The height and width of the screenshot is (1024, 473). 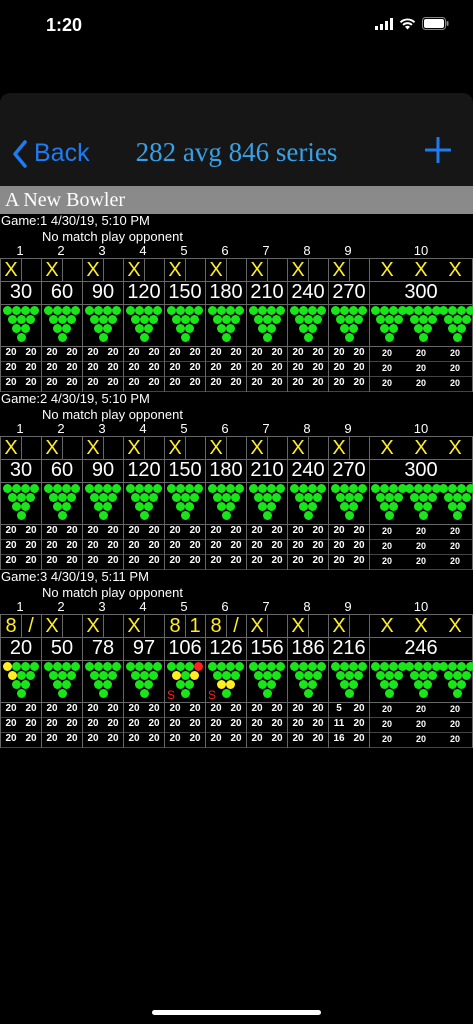 I want to click on frame-score: 20, so click(x=21, y=648).